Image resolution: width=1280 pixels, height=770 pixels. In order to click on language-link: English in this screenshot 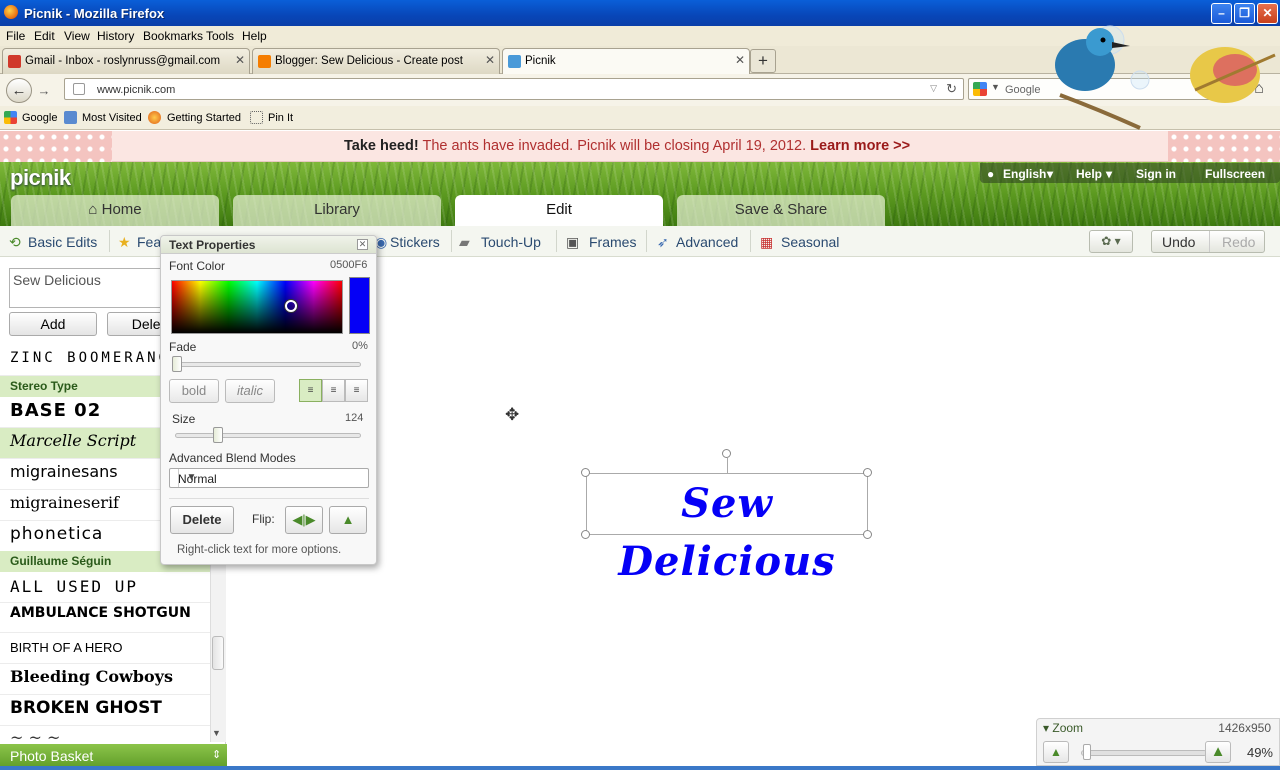, I will do `click(1024, 174)`.